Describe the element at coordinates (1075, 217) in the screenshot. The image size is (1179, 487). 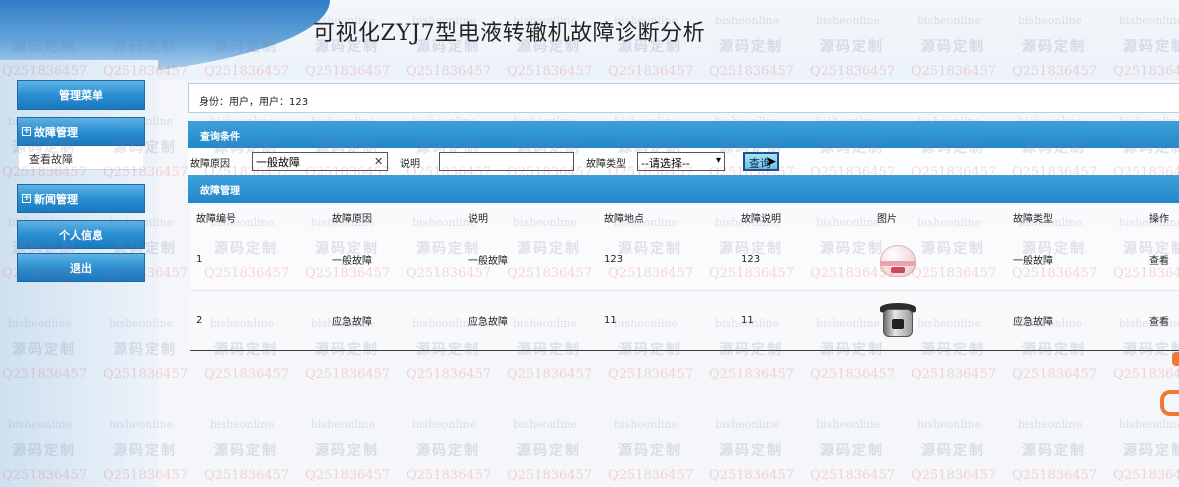
I see `column-header: 故障类型` at that location.